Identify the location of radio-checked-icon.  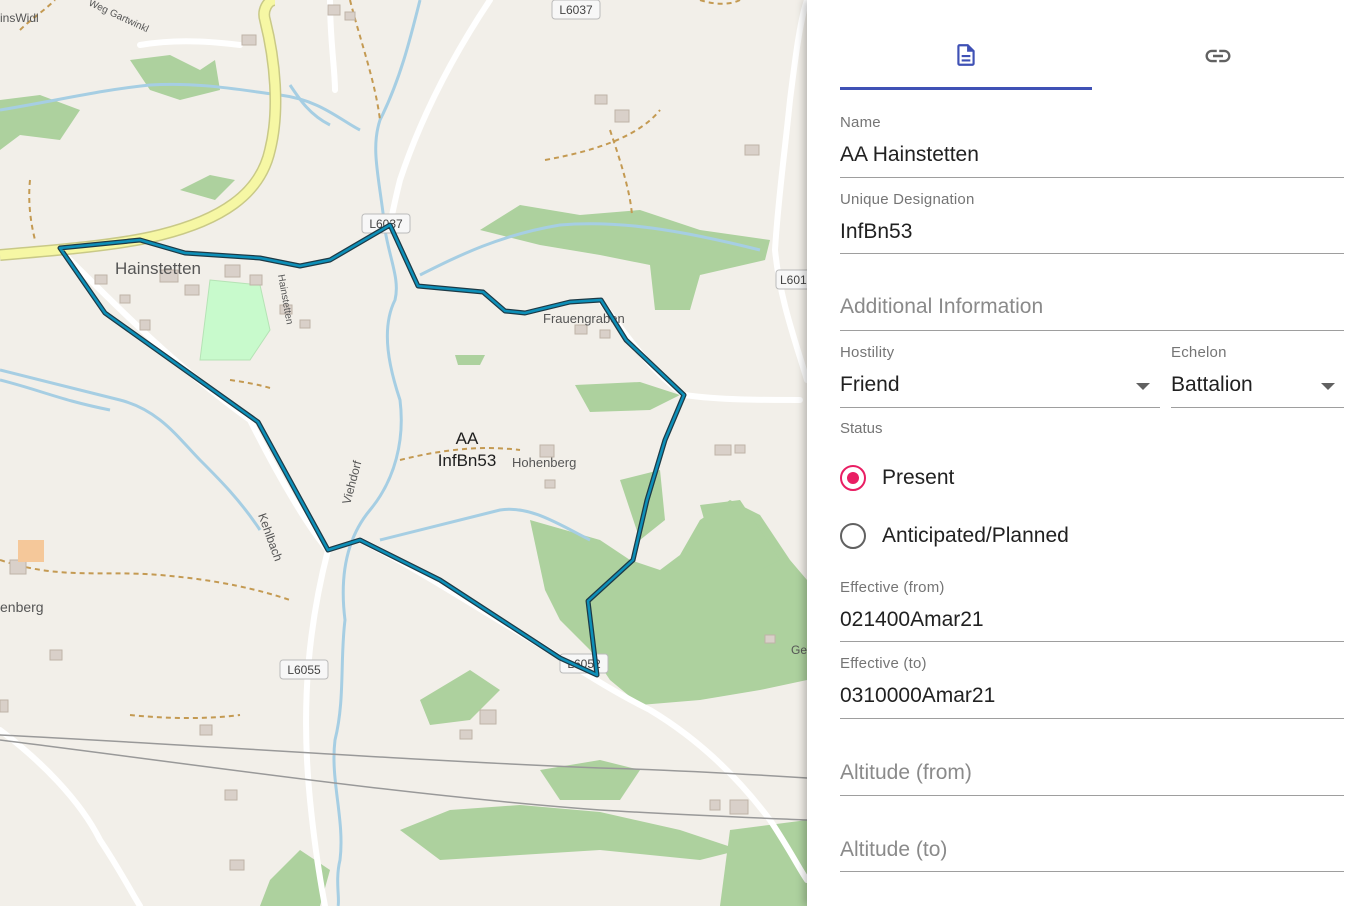
(853, 478).